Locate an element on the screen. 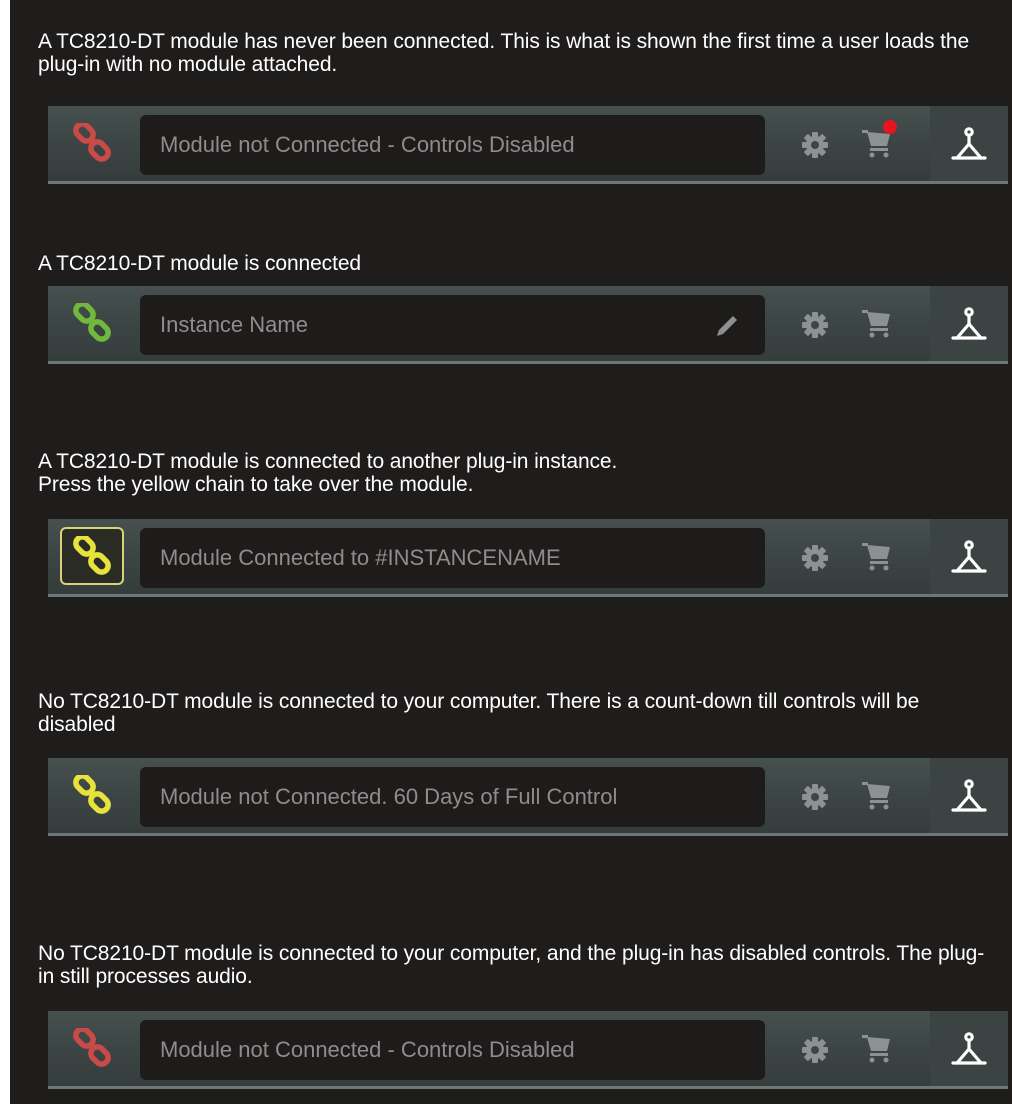 The height and width of the screenshot is (1104, 1012). row-5-status-text: Module not Connected - Controls Disabled is located at coordinates (367, 1049).